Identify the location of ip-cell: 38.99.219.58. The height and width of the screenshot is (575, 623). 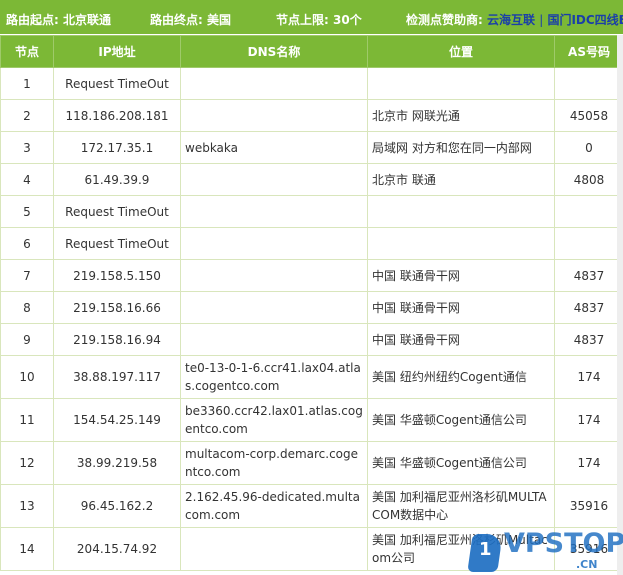
(117, 463).